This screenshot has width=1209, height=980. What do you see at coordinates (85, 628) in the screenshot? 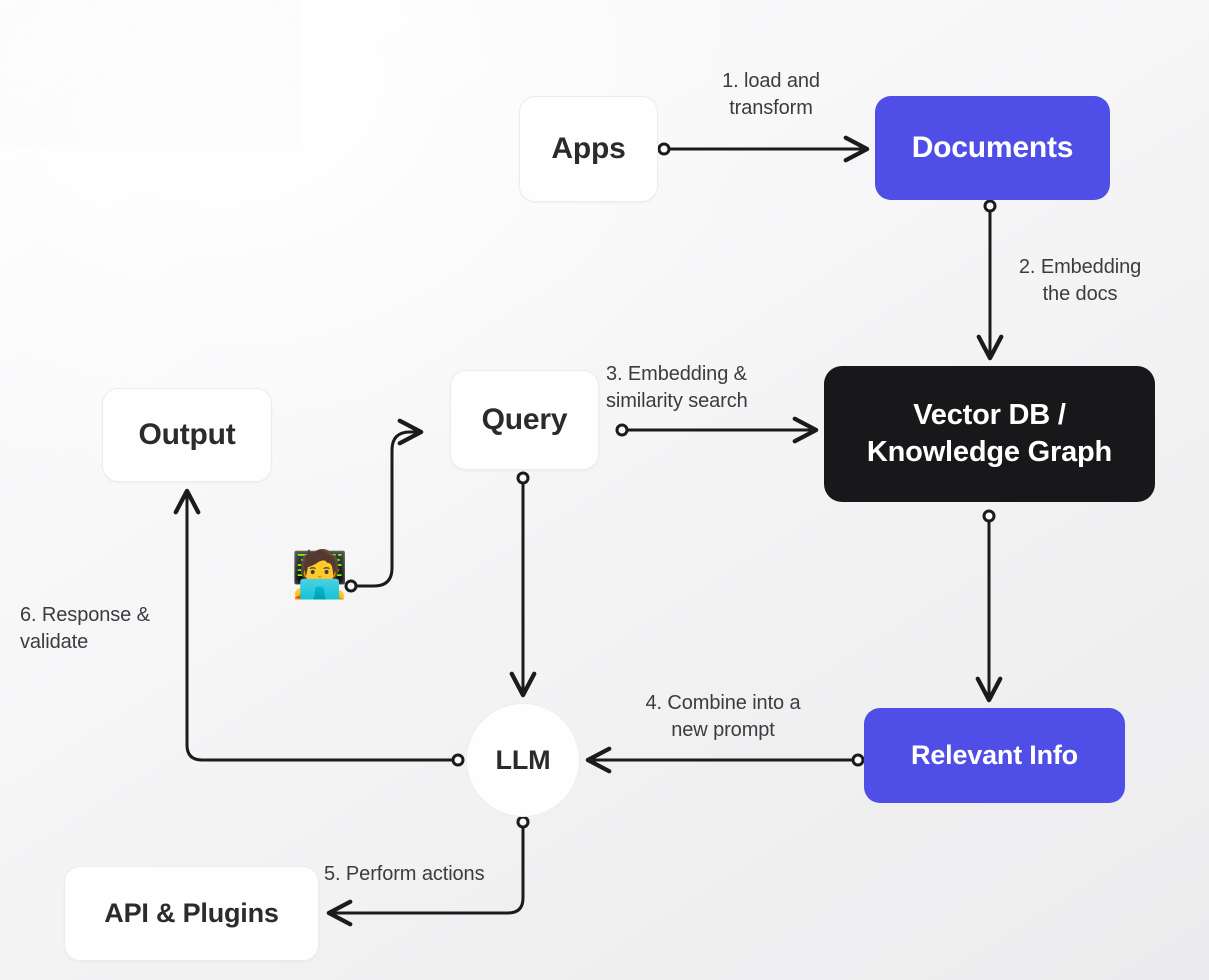
I see `edge-label-step6: 6. Response & validate` at bounding box center [85, 628].